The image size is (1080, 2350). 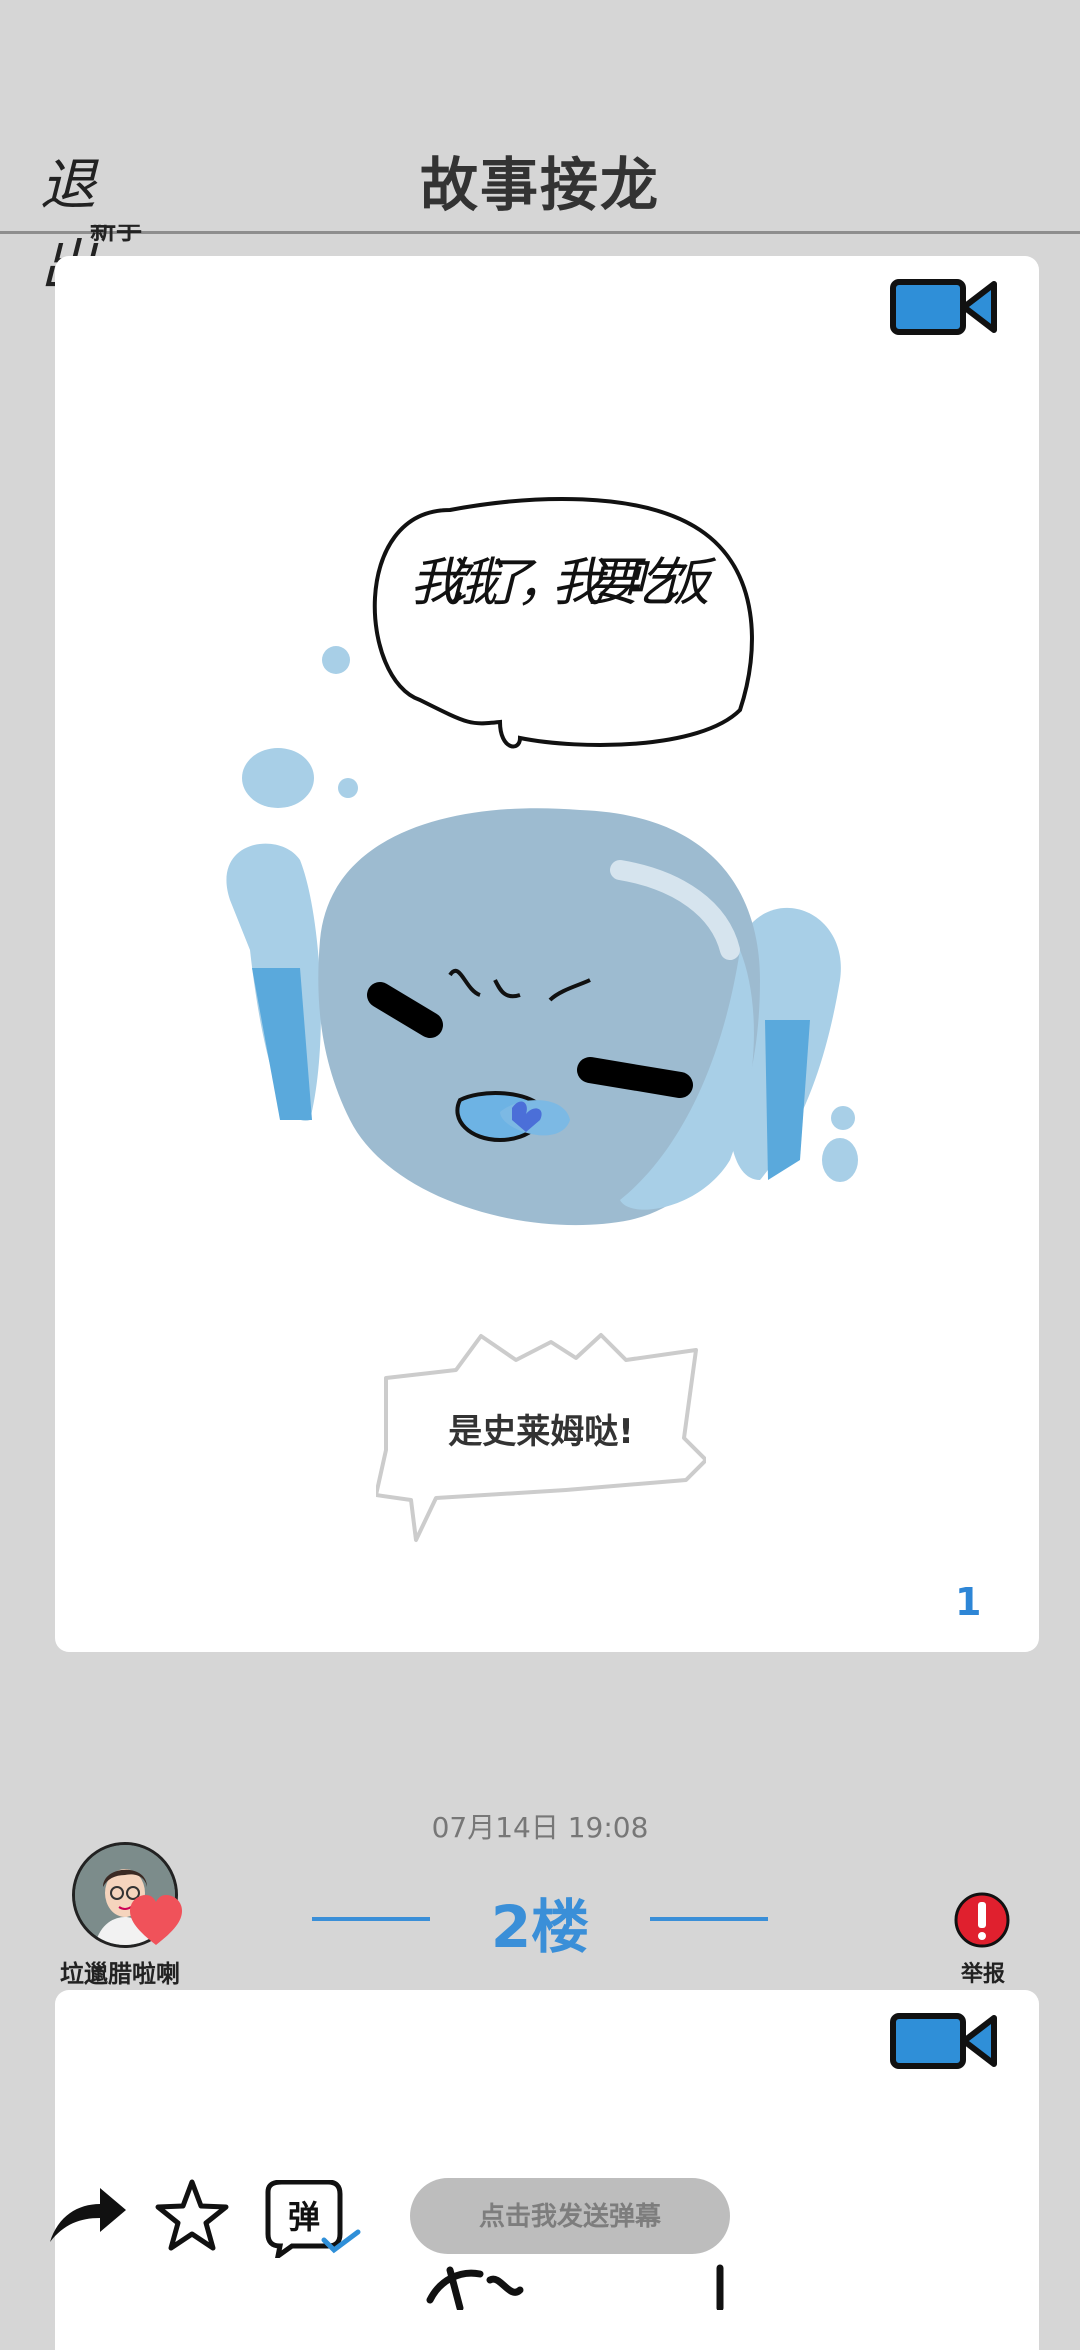 What do you see at coordinates (982, 1922) in the screenshot?
I see `report-icon` at bounding box center [982, 1922].